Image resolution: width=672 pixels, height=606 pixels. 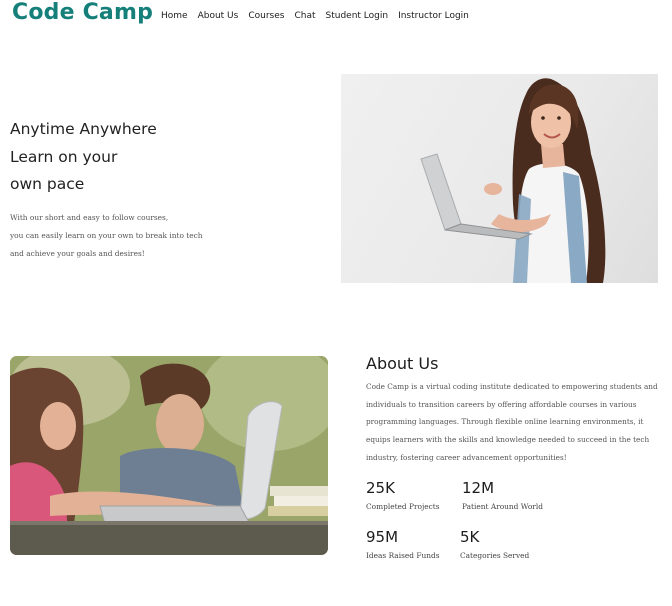 I want to click on stat-label: Categories Served, so click(x=495, y=555).